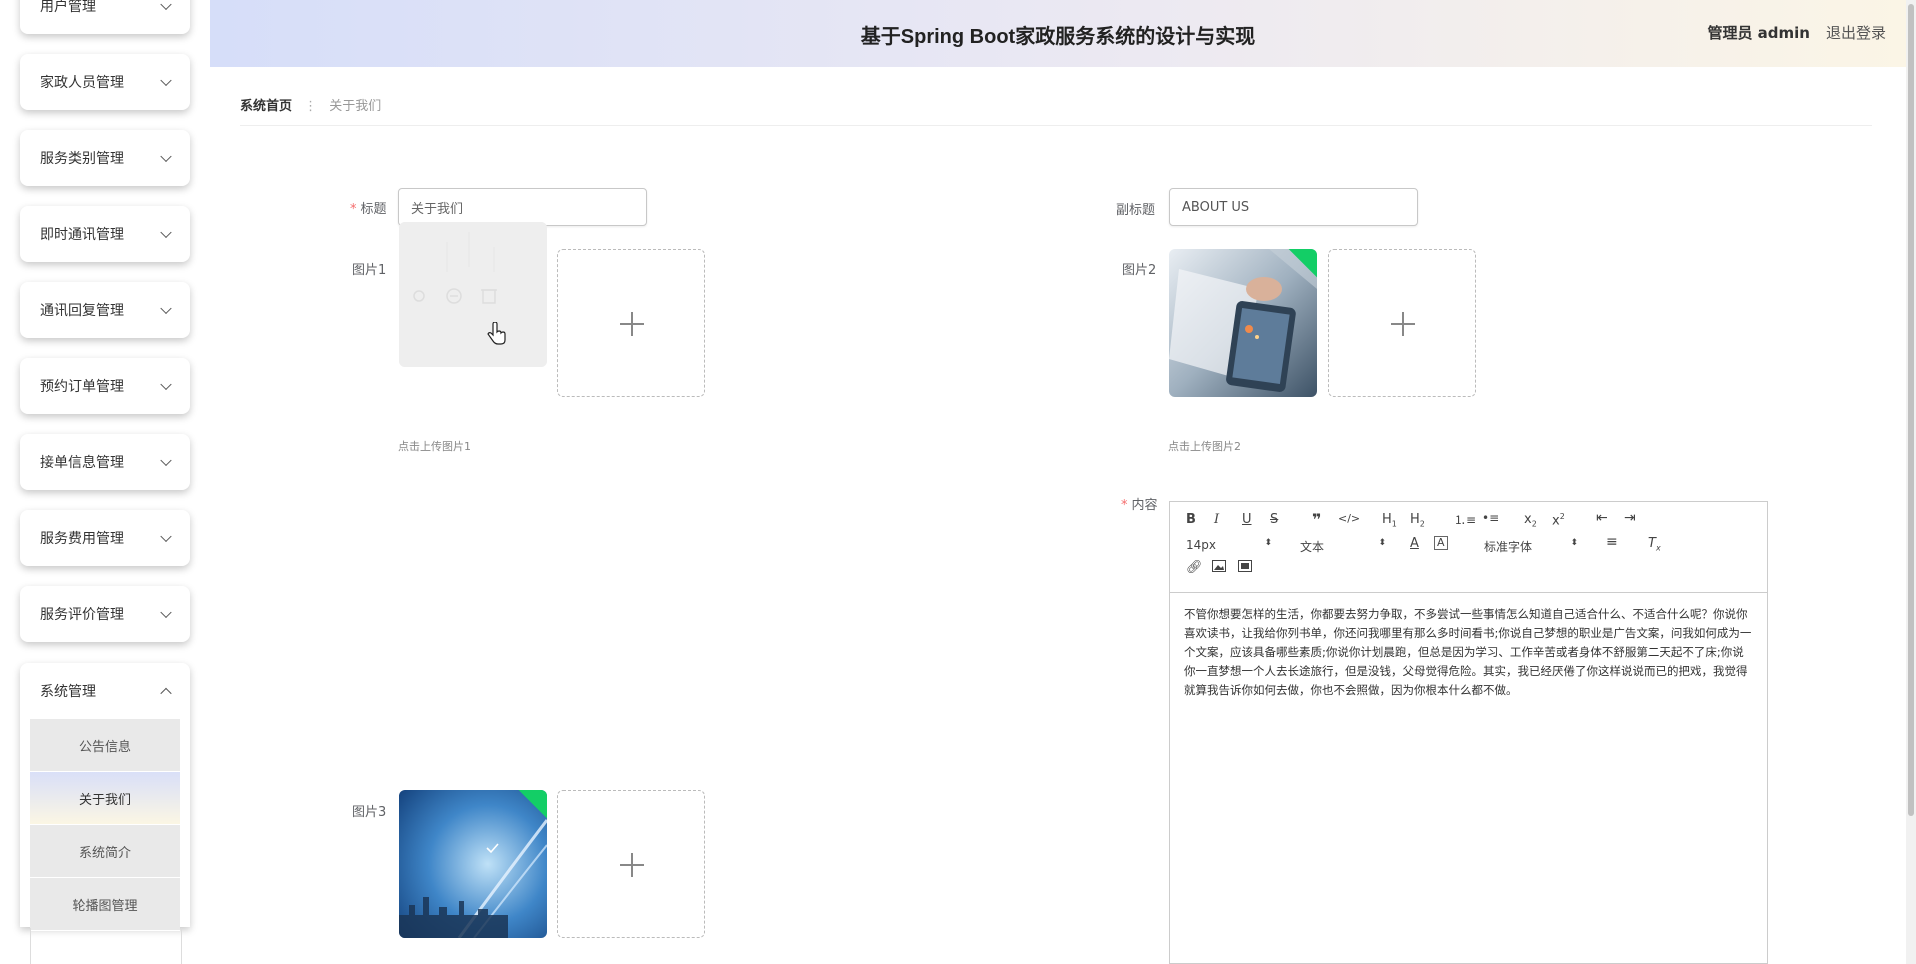  What do you see at coordinates (1630, 518) in the screenshot?
I see `indent-icon: ⇥` at bounding box center [1630, 518].